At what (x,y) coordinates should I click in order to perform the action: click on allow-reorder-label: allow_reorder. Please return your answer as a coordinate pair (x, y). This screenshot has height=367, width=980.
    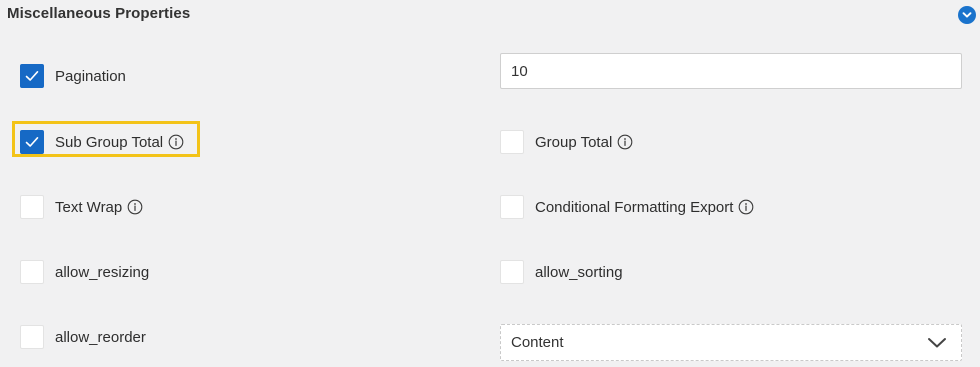
    Looking at the image, I should click on (100, 337).